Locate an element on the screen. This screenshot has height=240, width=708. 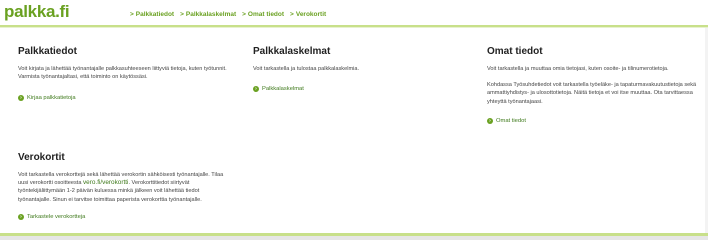
nav-label: Omat tiedot is located at coordinates (266, 14).